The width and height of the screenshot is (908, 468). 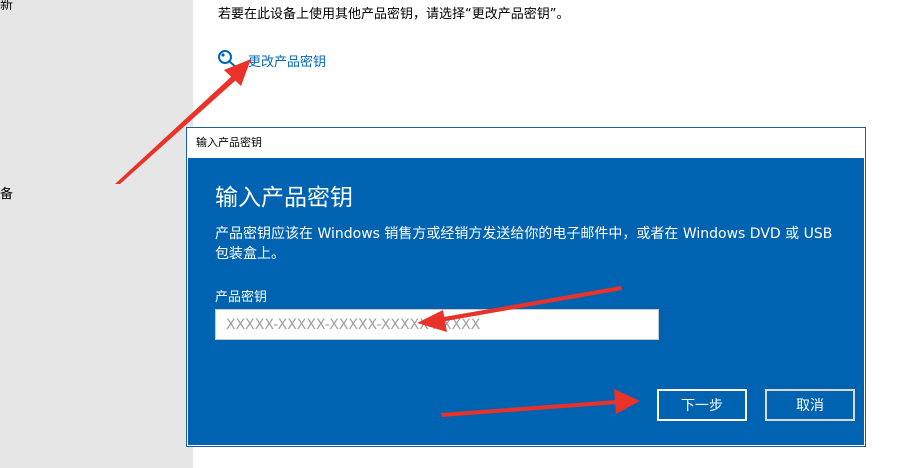 I want to click on sidebar-item-fragment: 备, so click(x=6, y=192).